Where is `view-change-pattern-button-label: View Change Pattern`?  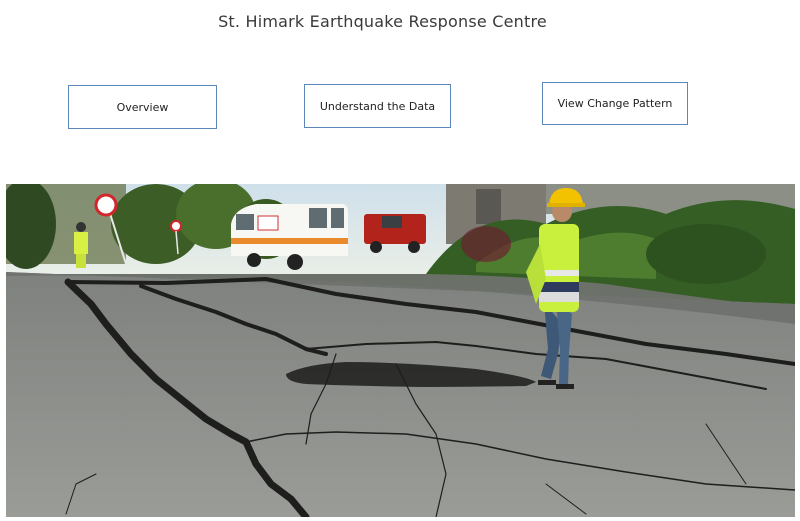
view-change-pattern-button-label: View Change Pattern is located at coordinates (615, 103).